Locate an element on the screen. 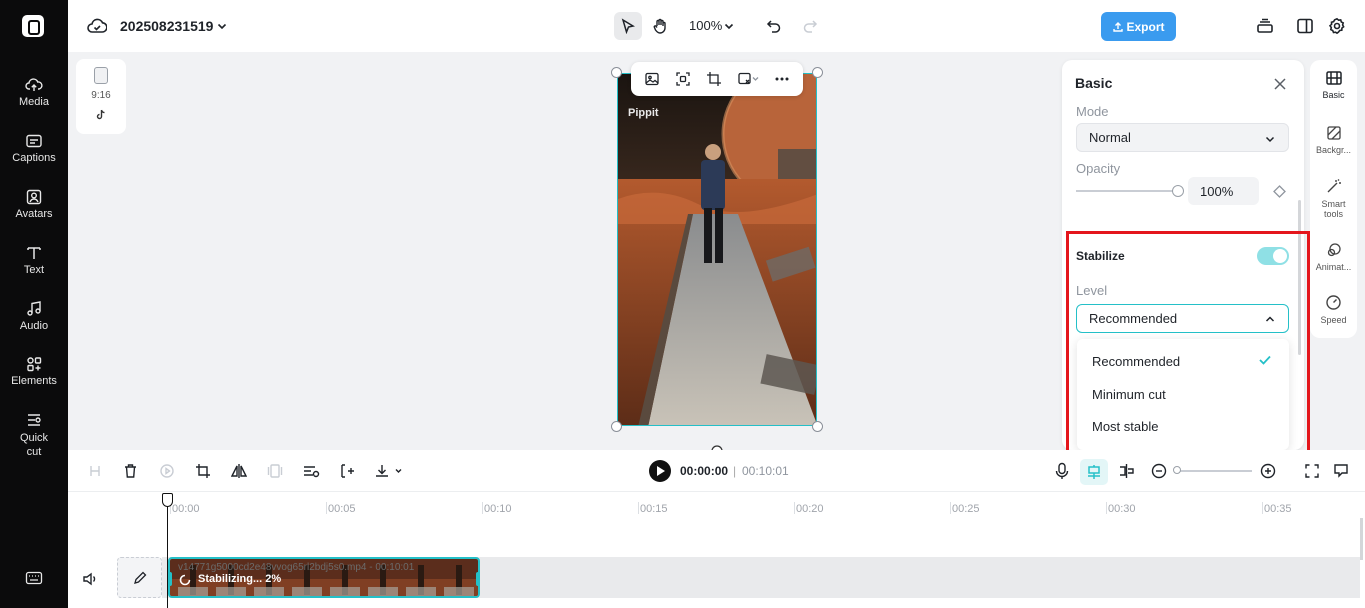 The width and height of the screenshot is (1365, 608). nav-elements: Elements is located at coordinates (34, 371).